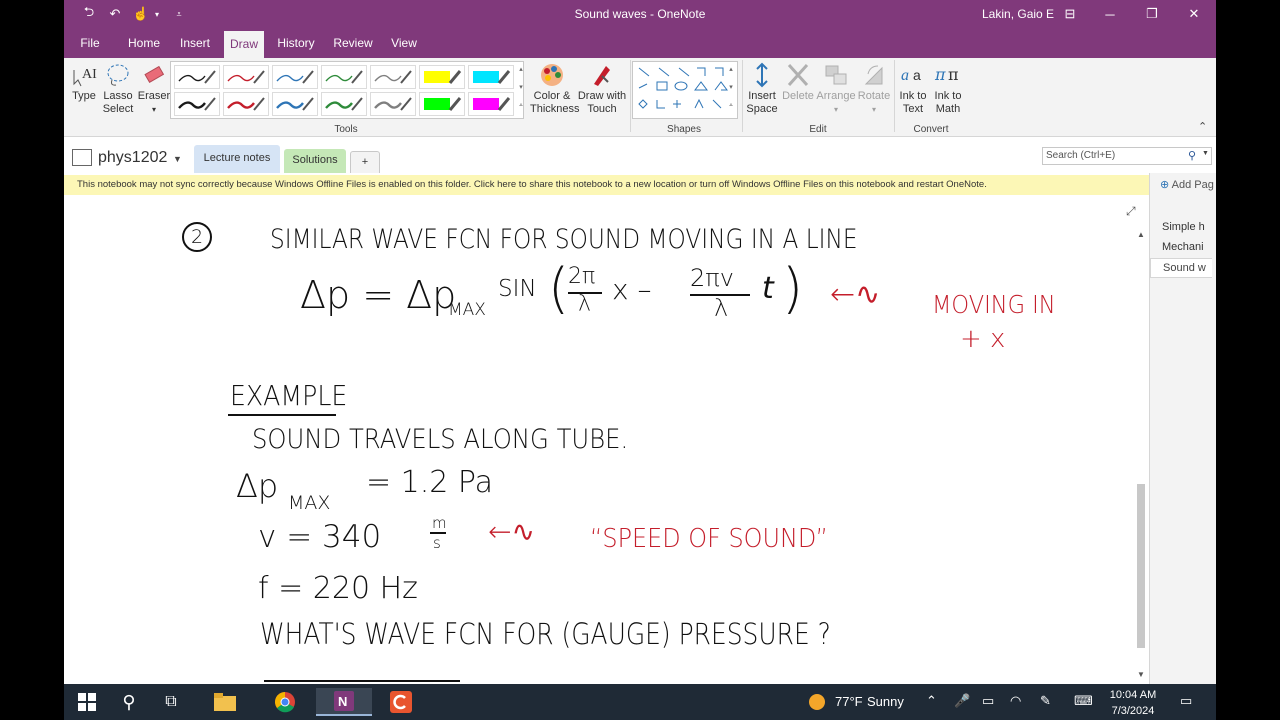 The height and width of the screenshot is (720, 1280). I want to click on battery-icon: ▭, so click(988, 701).